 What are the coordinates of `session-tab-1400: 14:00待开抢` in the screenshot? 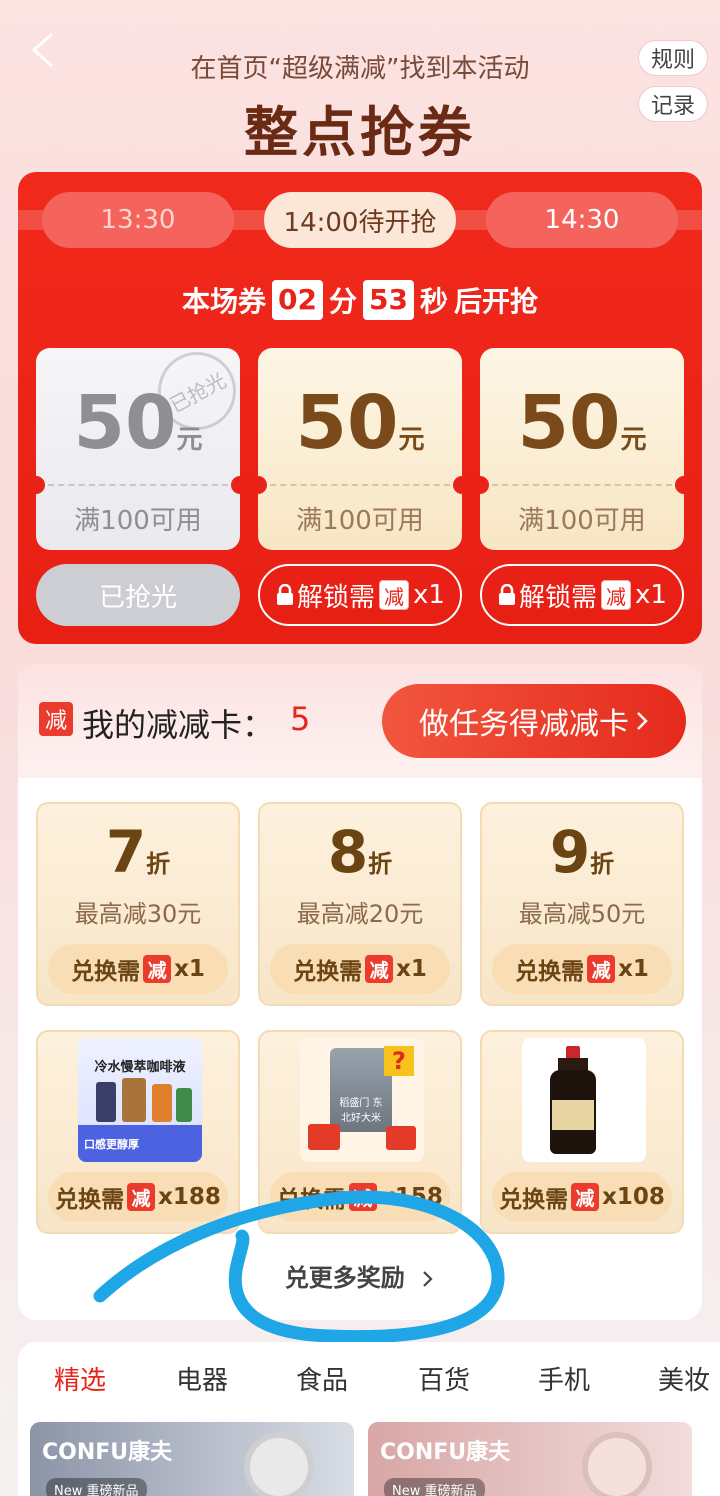 It's located at (360, 220).